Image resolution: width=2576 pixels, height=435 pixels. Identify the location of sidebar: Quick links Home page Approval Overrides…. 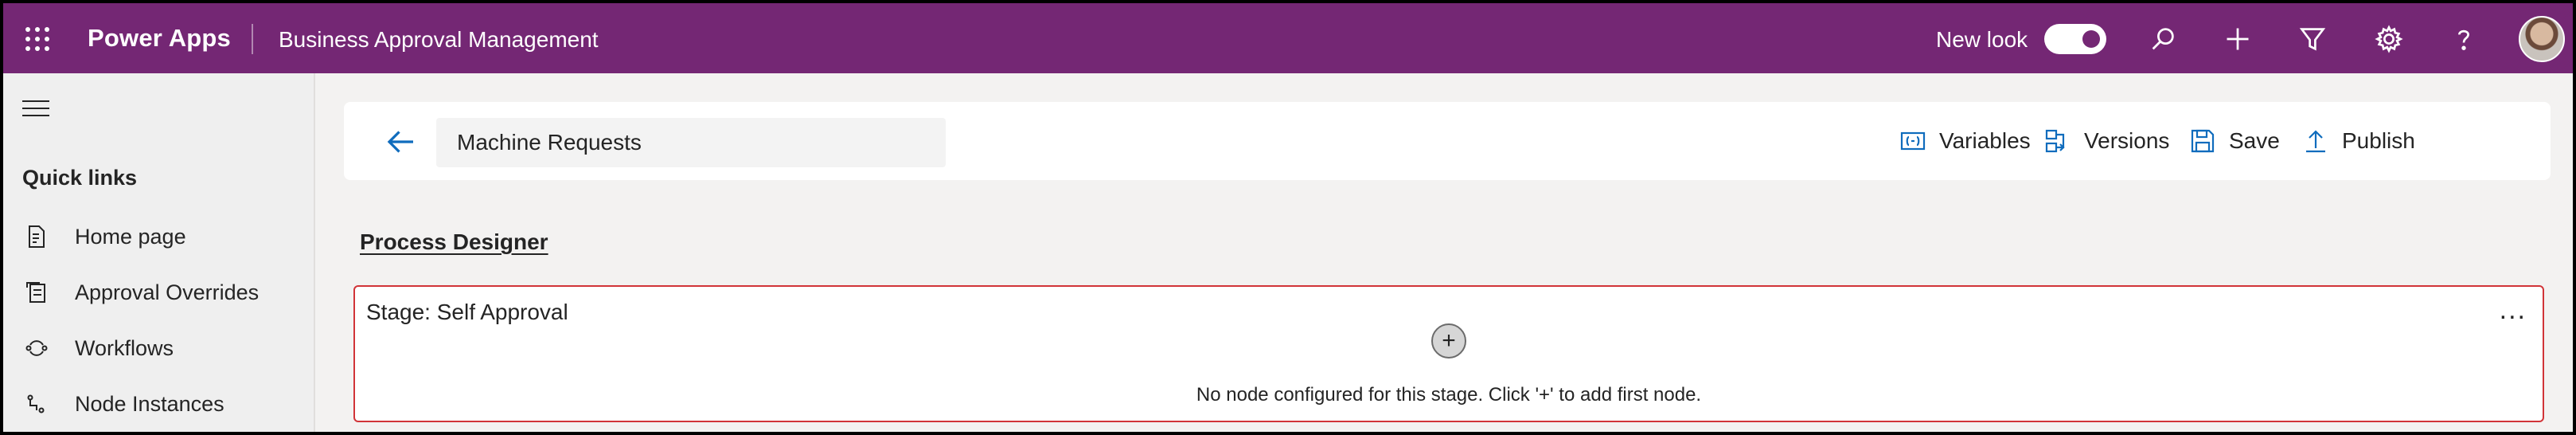
(159, 253).